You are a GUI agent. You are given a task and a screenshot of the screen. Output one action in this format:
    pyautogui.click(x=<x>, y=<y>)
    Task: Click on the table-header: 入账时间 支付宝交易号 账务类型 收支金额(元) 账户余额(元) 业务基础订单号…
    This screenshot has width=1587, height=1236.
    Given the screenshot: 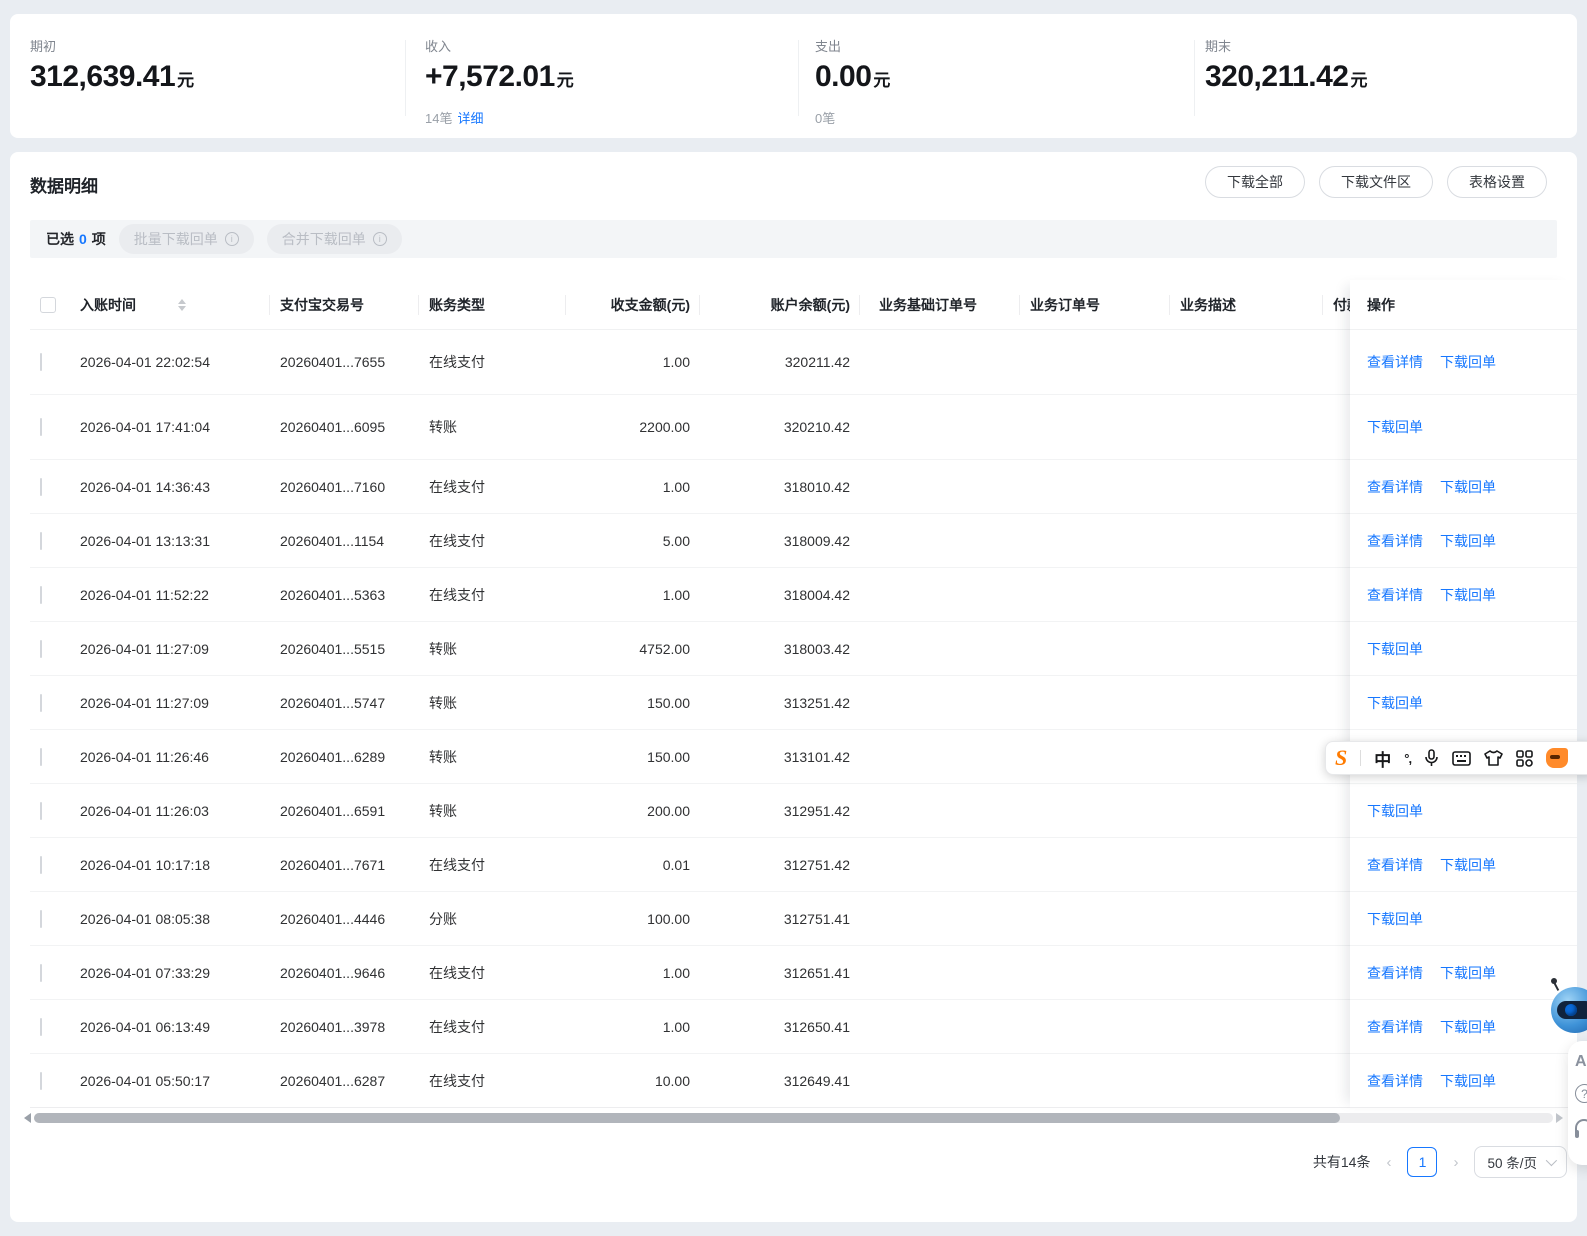 What is the action you would take?
    pyautogui.click(x=793, y=305)
    